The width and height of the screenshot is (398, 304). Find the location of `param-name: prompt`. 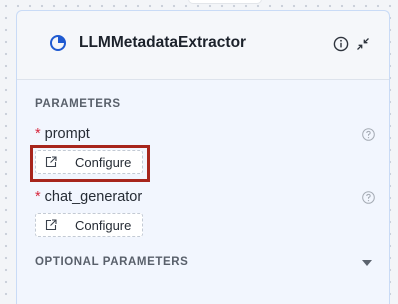

param-name: prompt is located at coordinates (67, 134).